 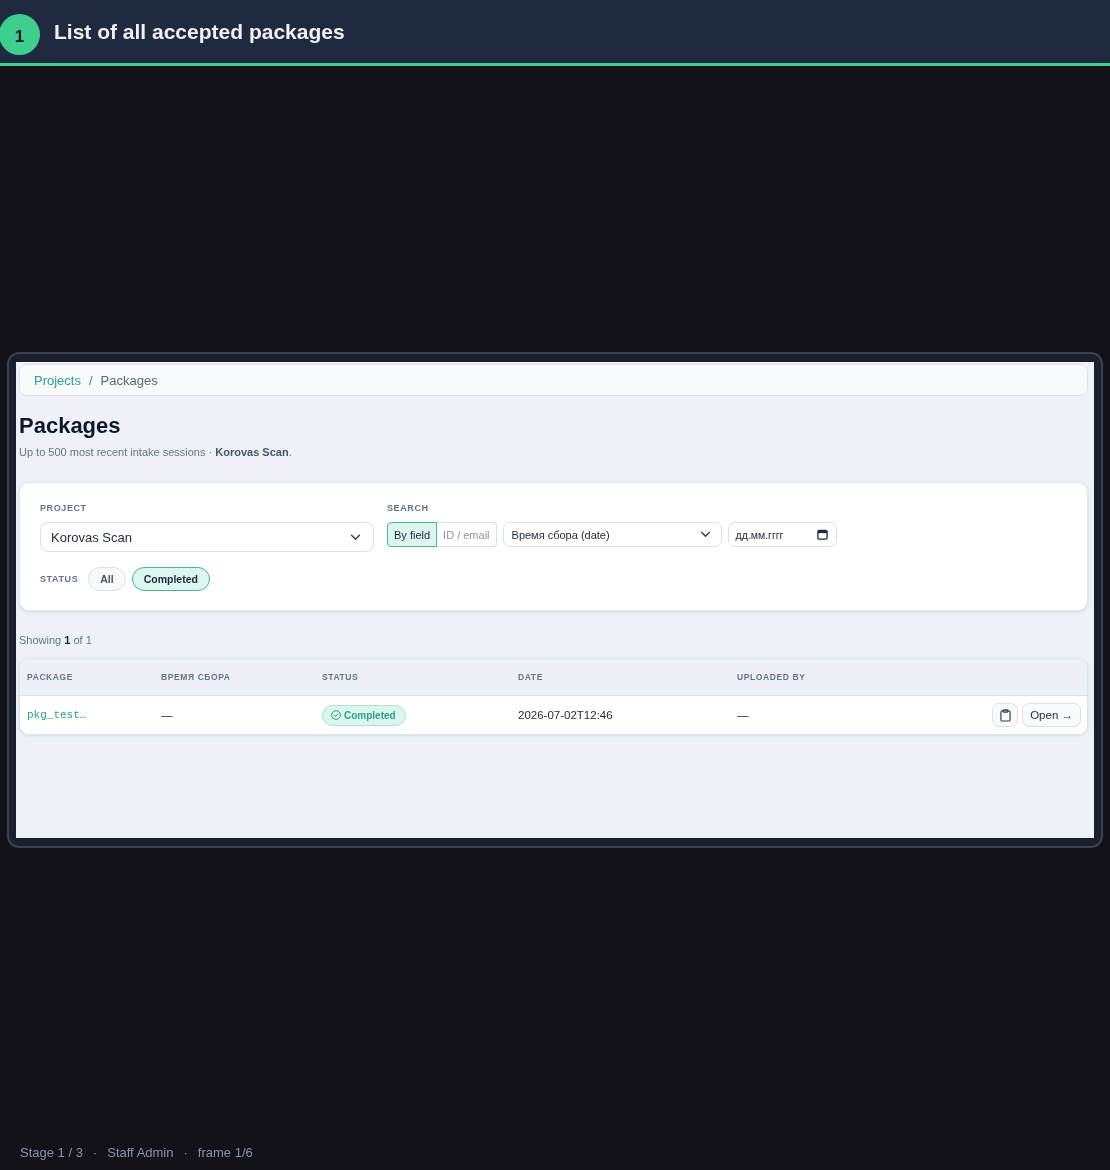 I want to click on search-field-select: Время сбора (date), so click(x=612, y=534).